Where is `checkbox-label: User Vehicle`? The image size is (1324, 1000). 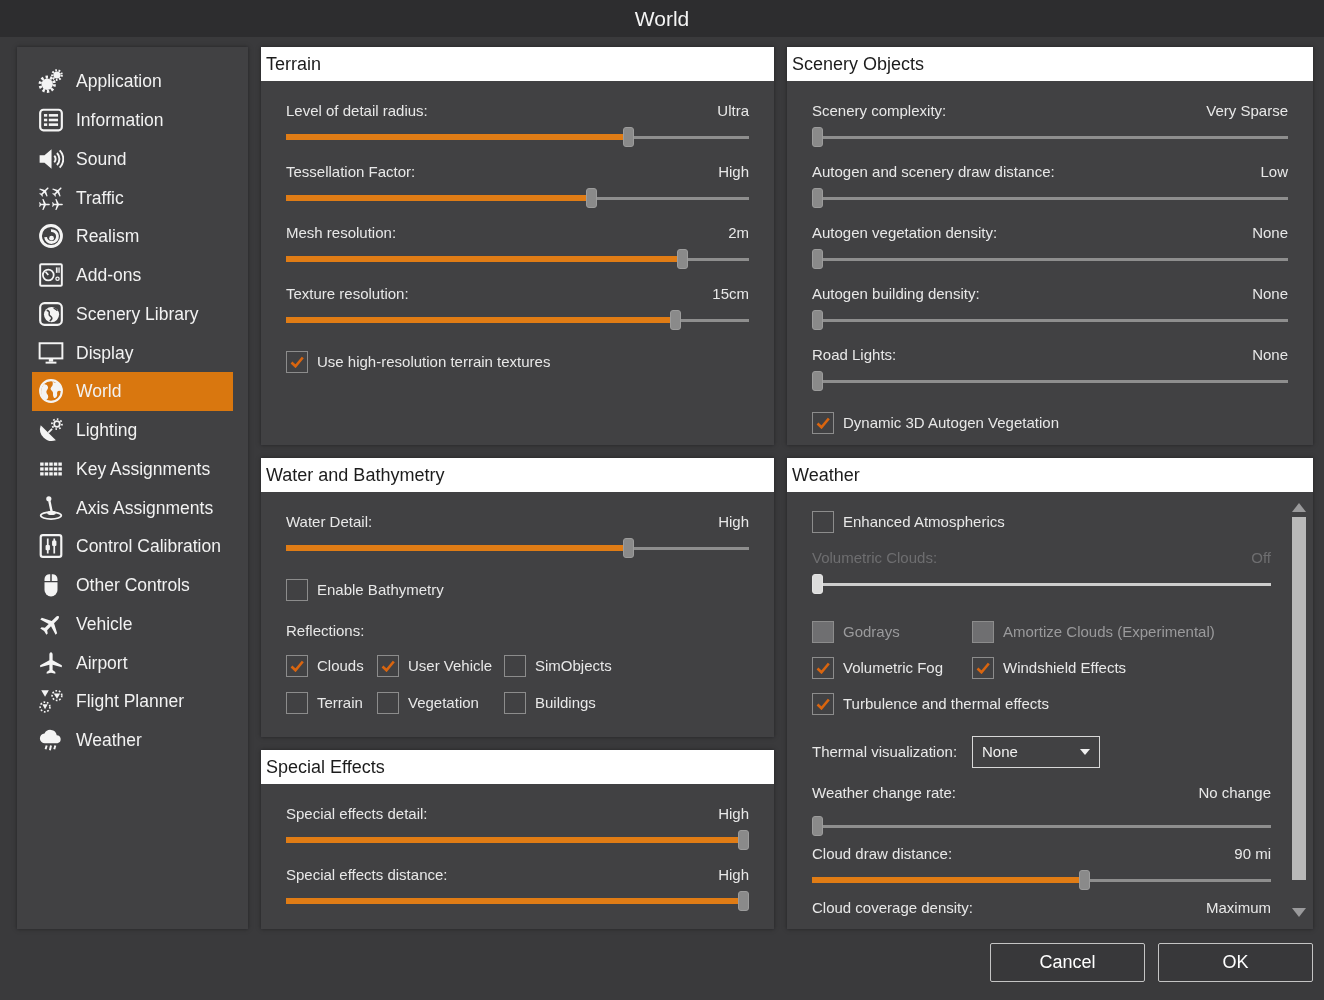
checkbox-label: User Vehicle is located at coordinates (450, 666).